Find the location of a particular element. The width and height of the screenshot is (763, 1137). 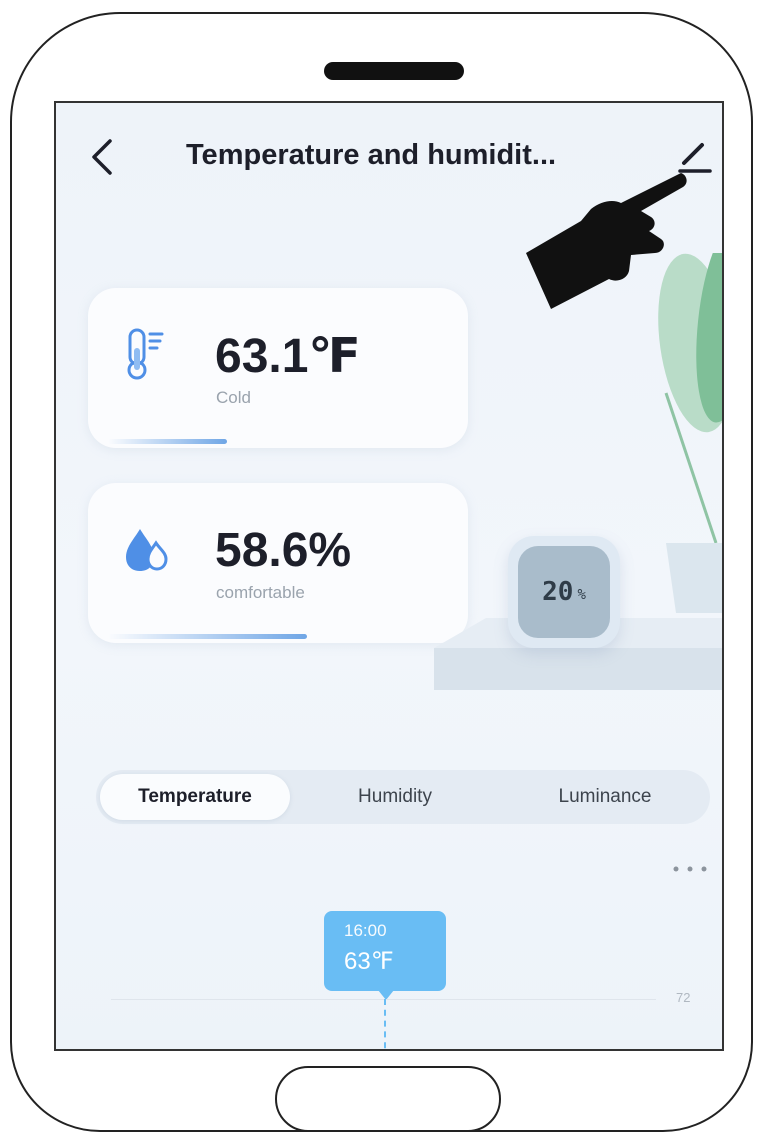

shelf-plant-illustration is located at coordinates (578, 471).